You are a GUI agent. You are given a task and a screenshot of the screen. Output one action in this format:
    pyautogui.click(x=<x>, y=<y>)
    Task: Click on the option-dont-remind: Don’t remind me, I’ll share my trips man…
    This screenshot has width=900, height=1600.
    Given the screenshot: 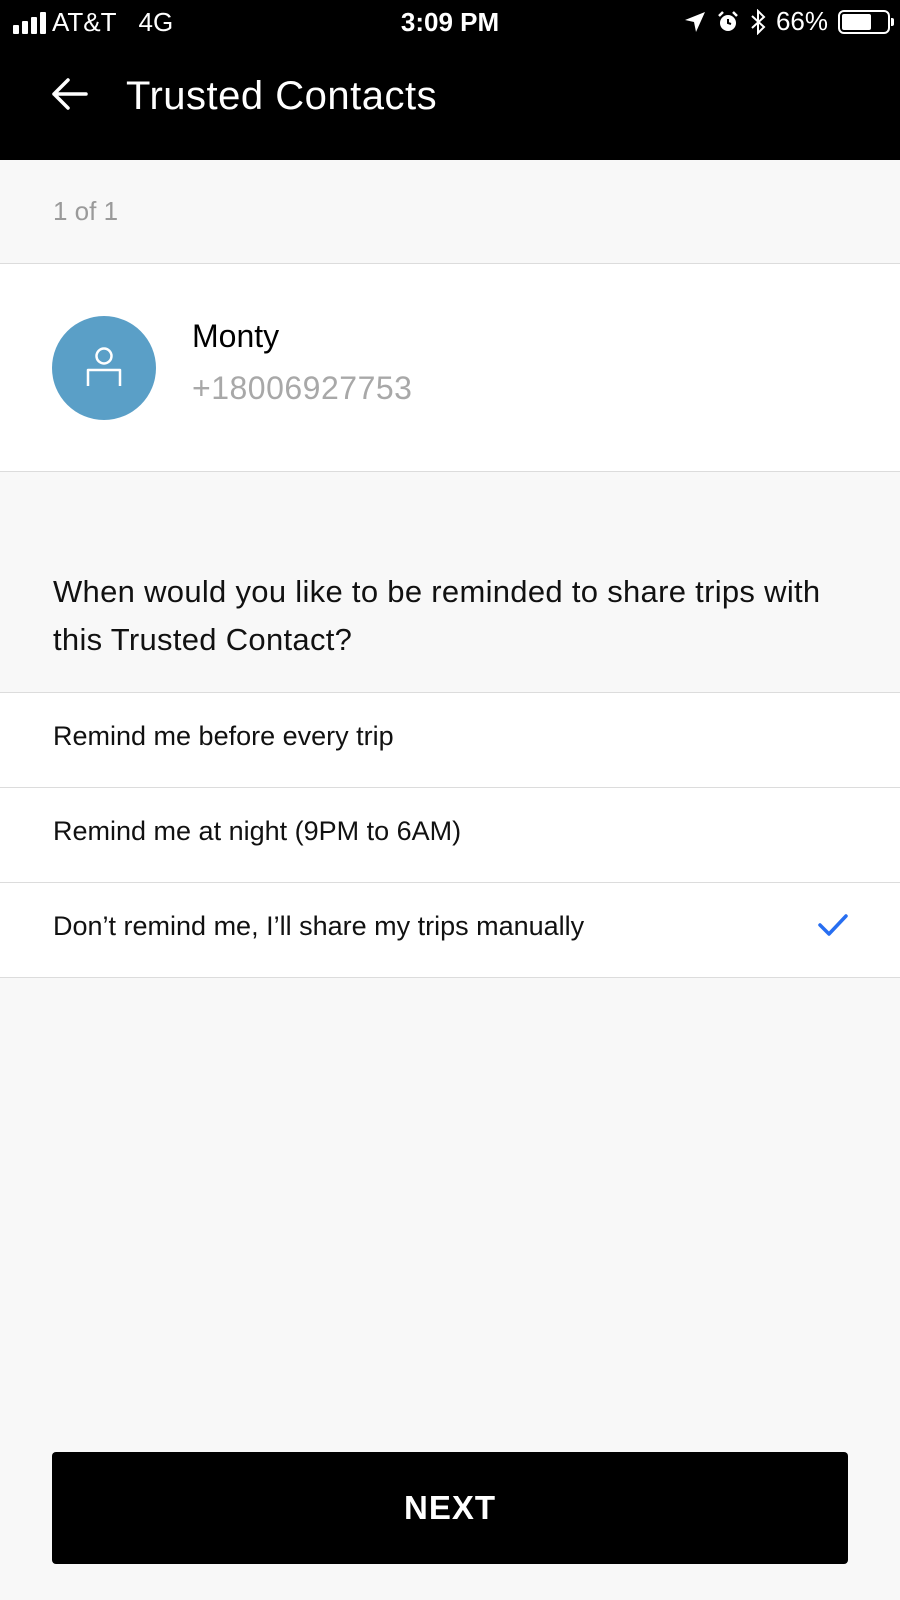 What is the action you would take?
    pyautogui.click(x=450, y=930)
    